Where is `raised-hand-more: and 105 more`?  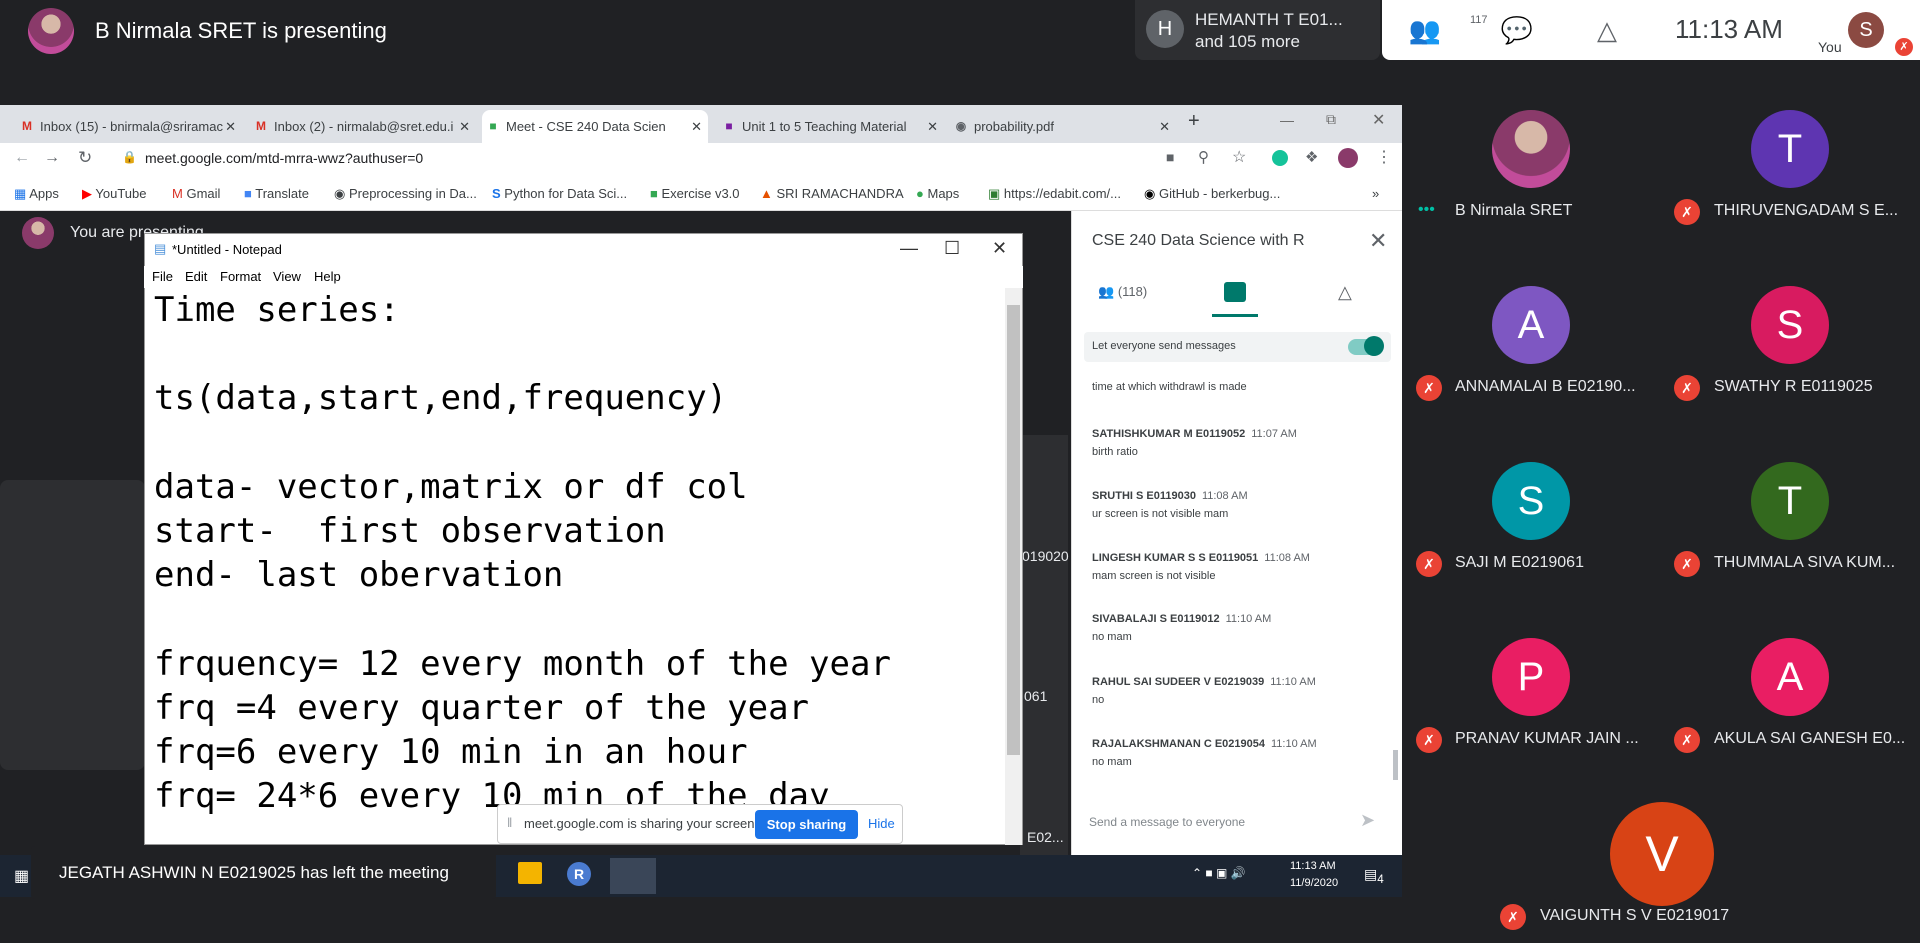 raised-hand-more: and 105 more is located at coordinates (1247, 41).